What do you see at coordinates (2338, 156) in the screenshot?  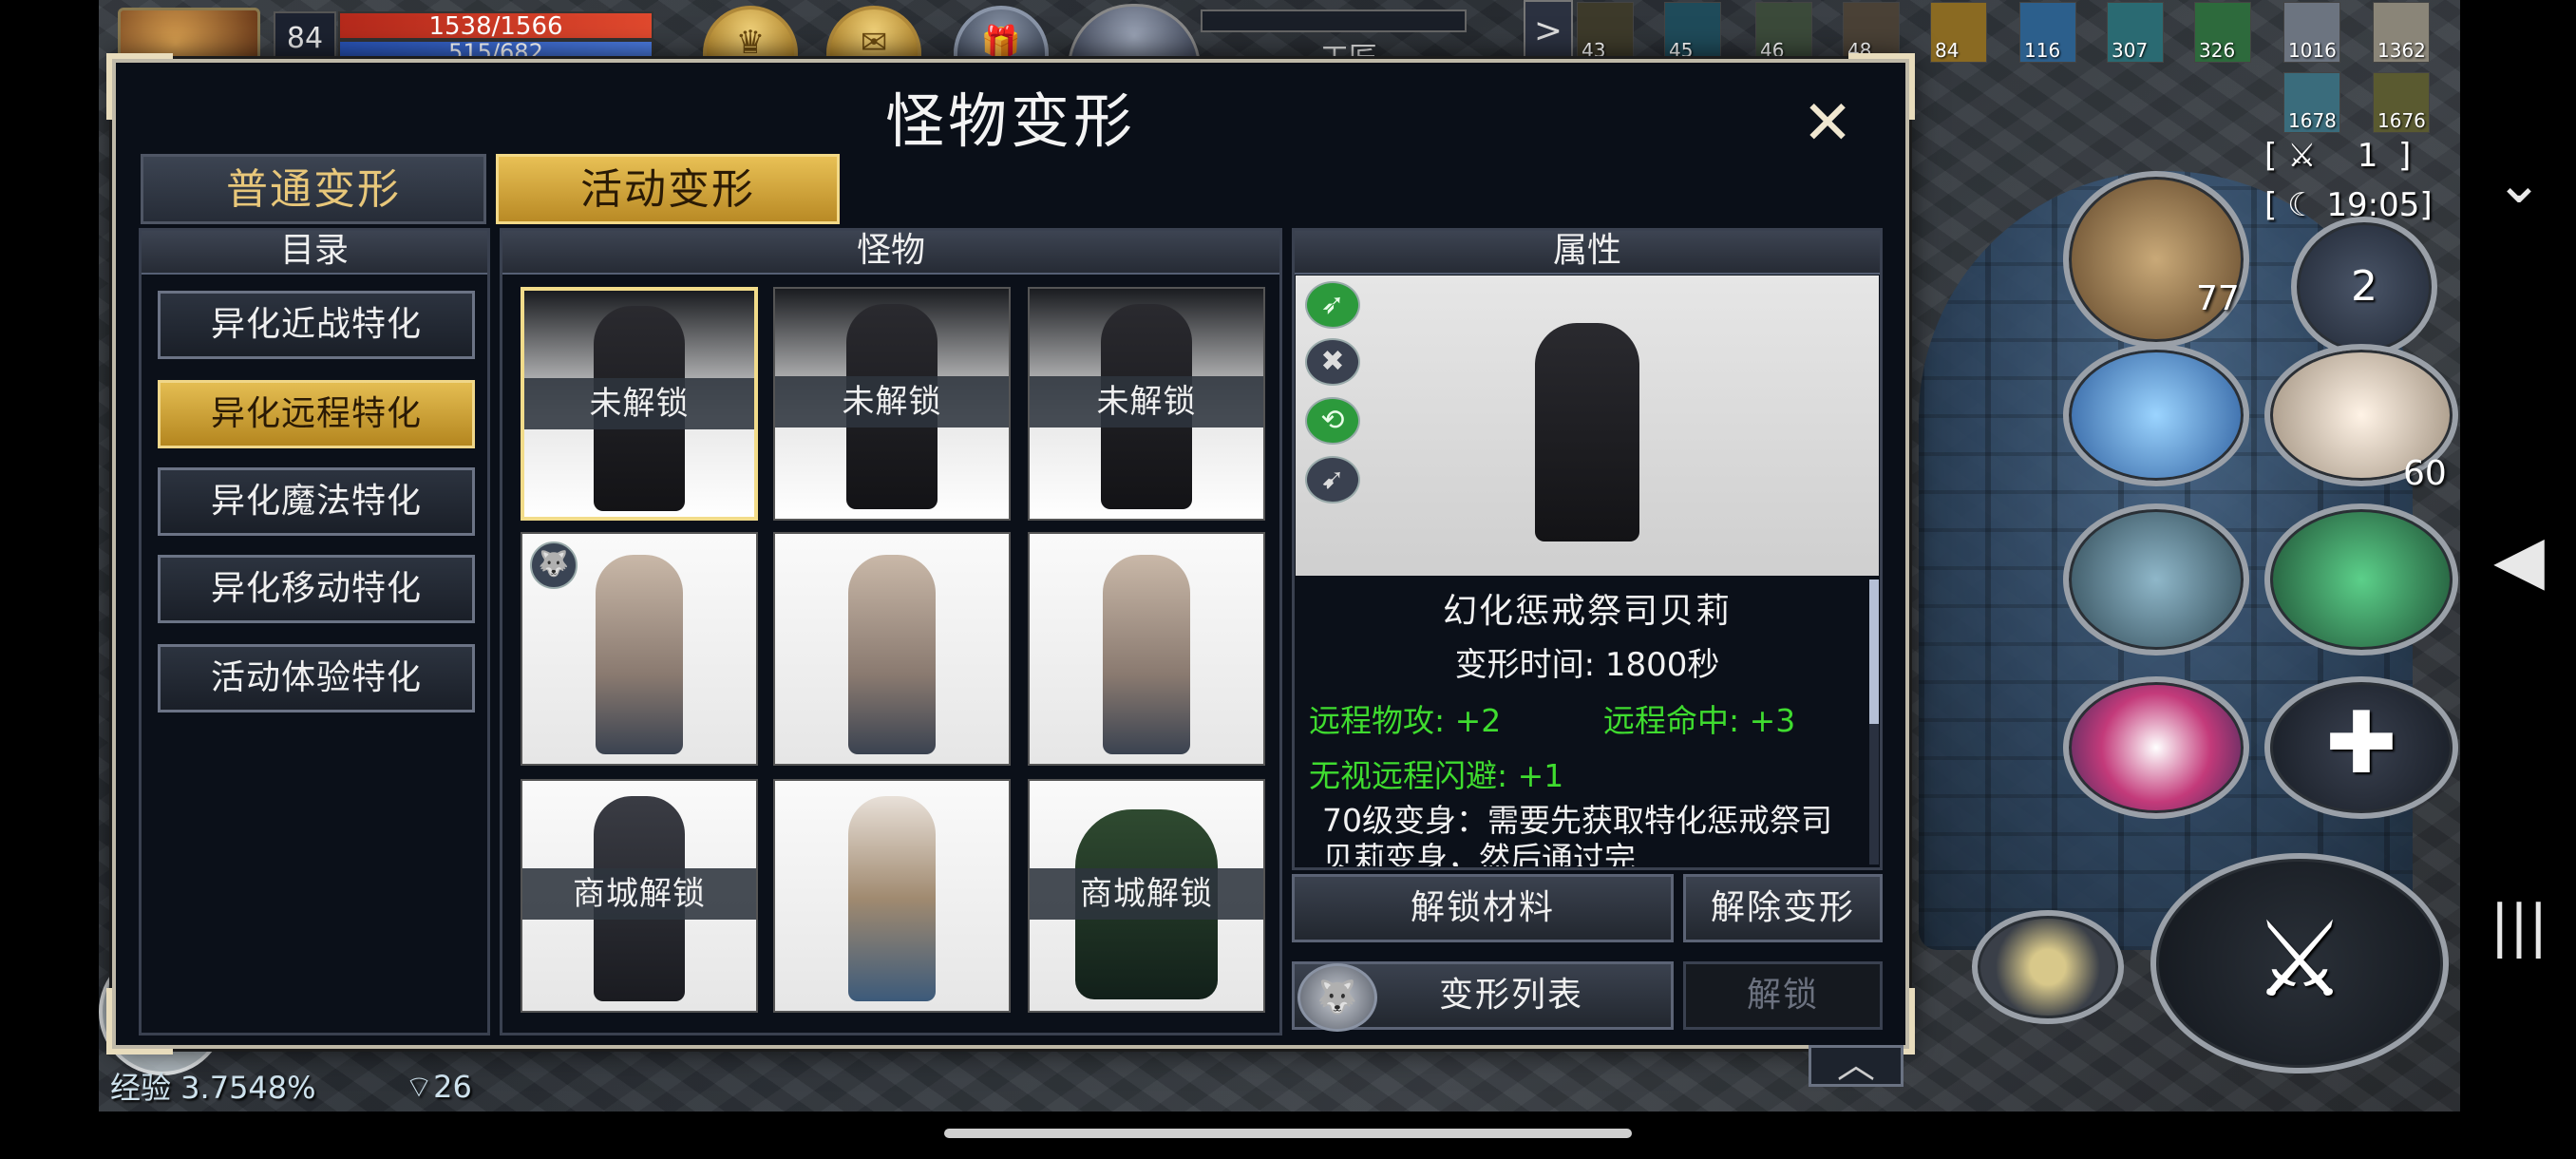 I see `pvp-status: [ ⚔ 1 ]` at bounding box center [2338, 156].